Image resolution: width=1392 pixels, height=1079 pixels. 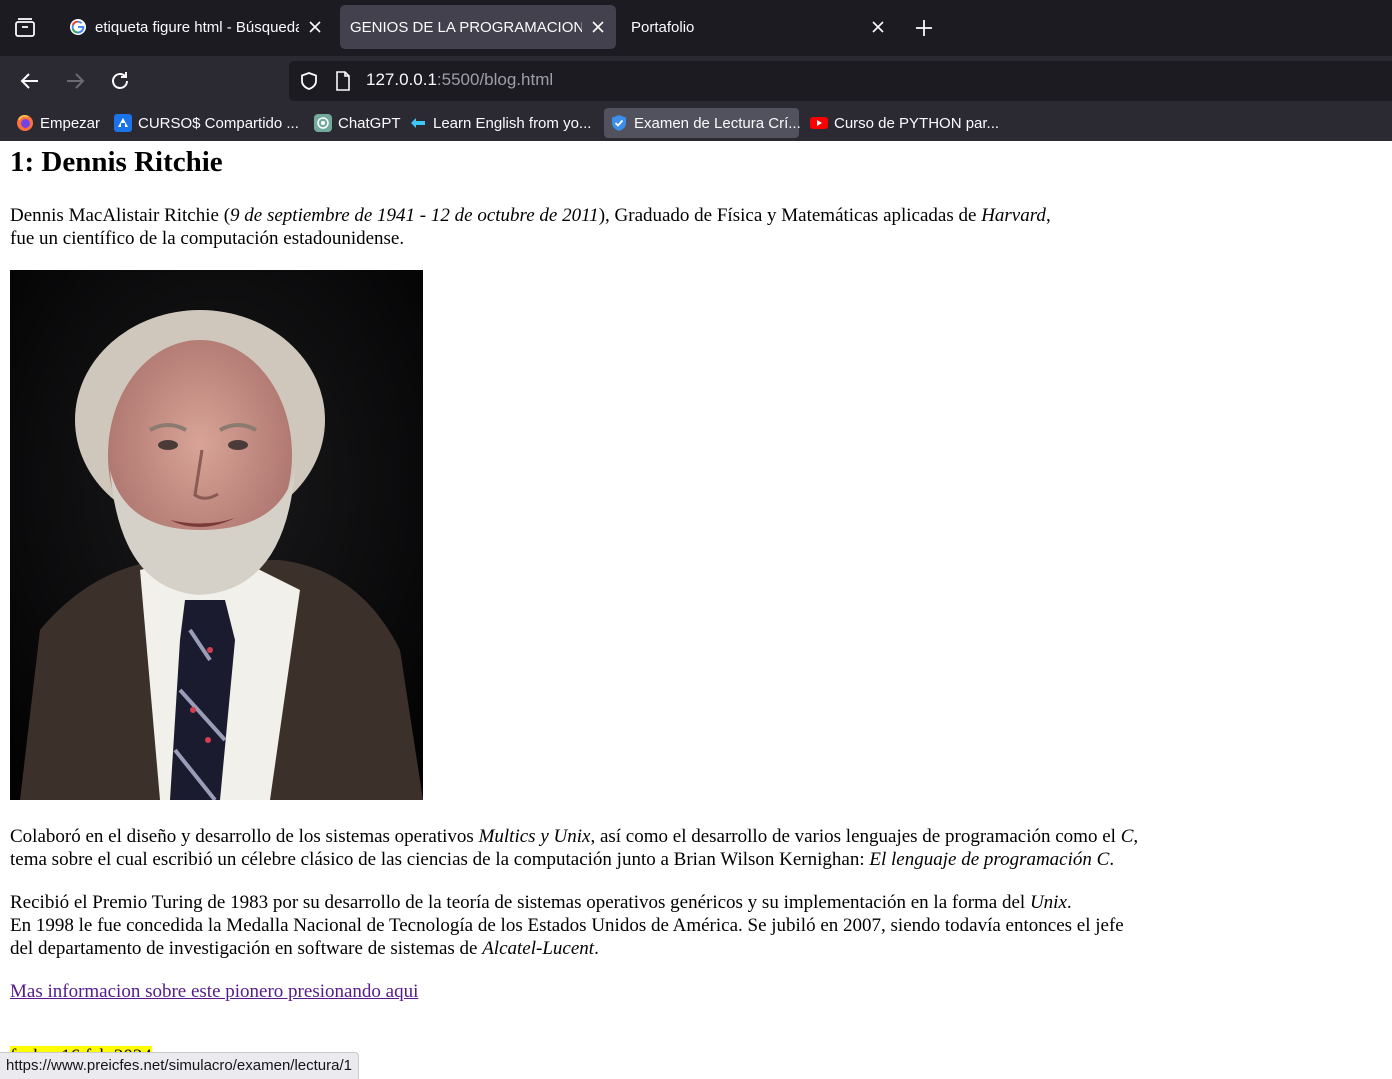 I want to click on url-text: 127.0.0.1:5500/blog.html, so click(x=459, y=80).